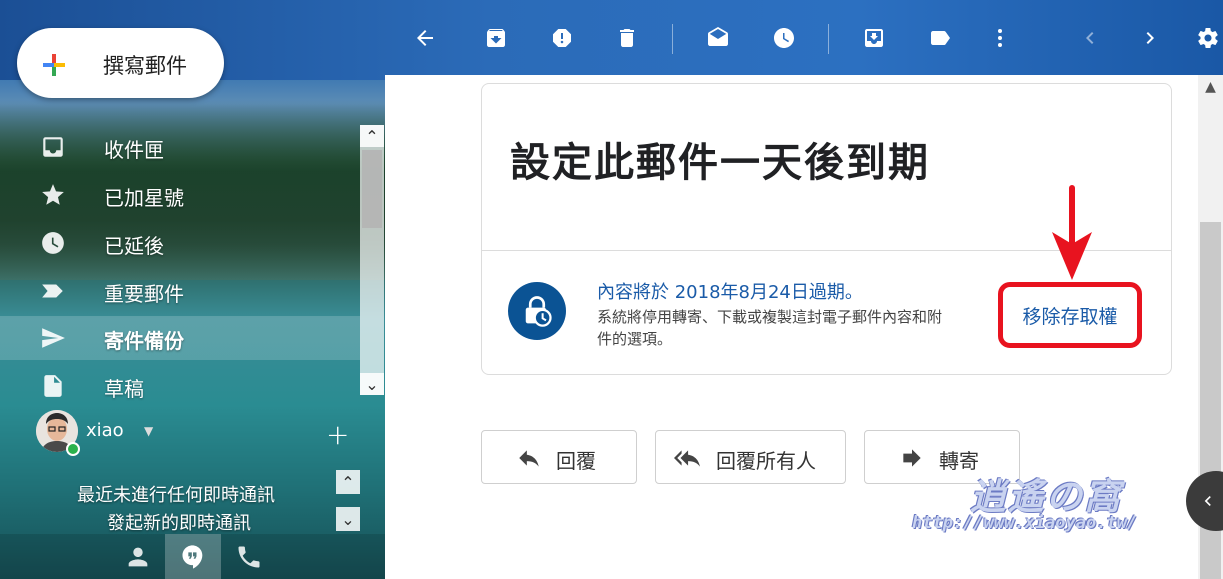 This screenshot has width=1223, height=579. Describe the element at coordinates (144, 198) in the screenshot. I see `sidebar-item-label: 已加星號` at that location.